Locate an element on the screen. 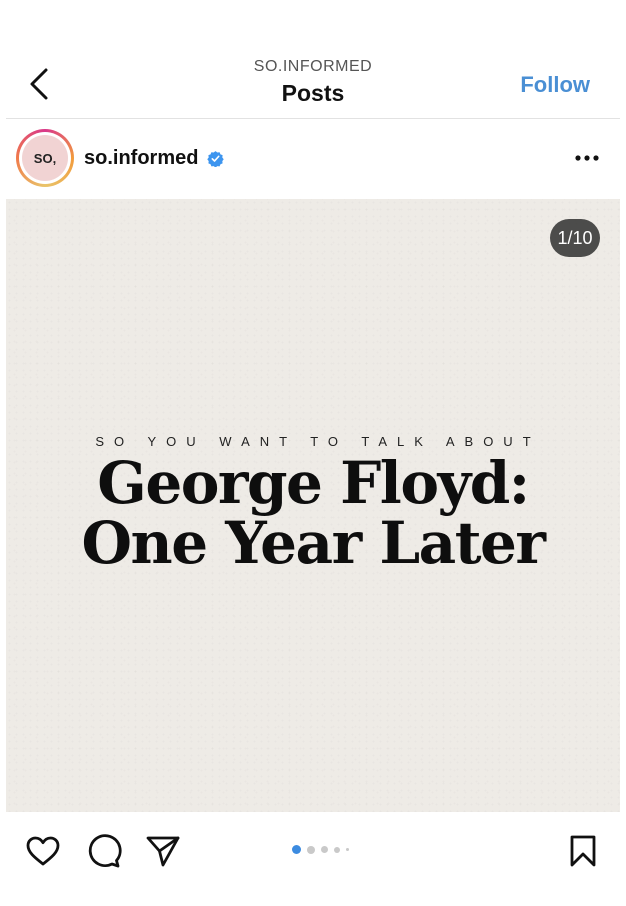 Image resolution: width=626 pixels, height=906 pixels. follow-button: Follow is located at coordinates (555, 85).